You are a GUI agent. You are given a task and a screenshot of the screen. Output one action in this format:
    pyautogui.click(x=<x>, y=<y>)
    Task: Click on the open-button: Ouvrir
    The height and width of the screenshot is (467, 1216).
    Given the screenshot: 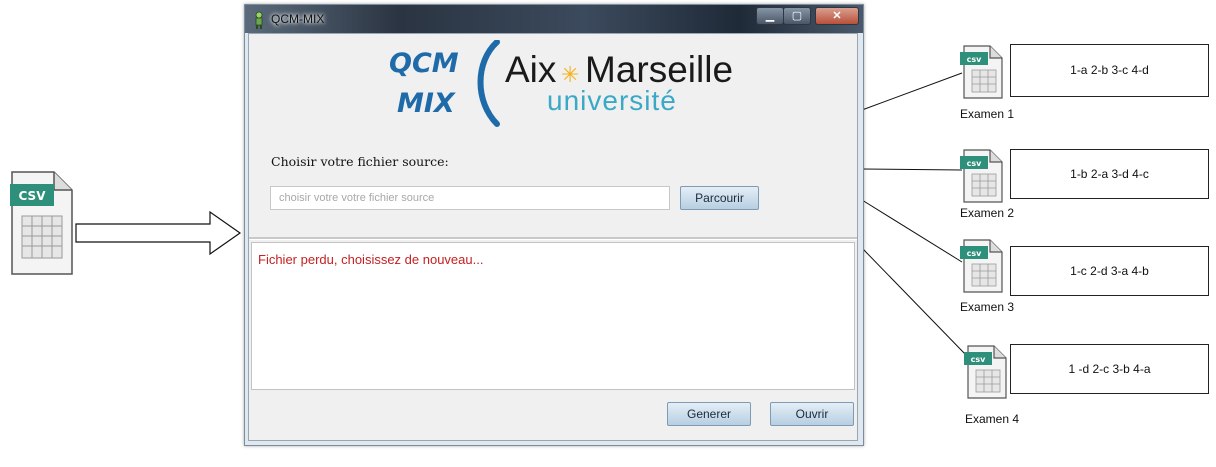 What is the action you would take?
    pyautogui.click(x=812, y=414)
    